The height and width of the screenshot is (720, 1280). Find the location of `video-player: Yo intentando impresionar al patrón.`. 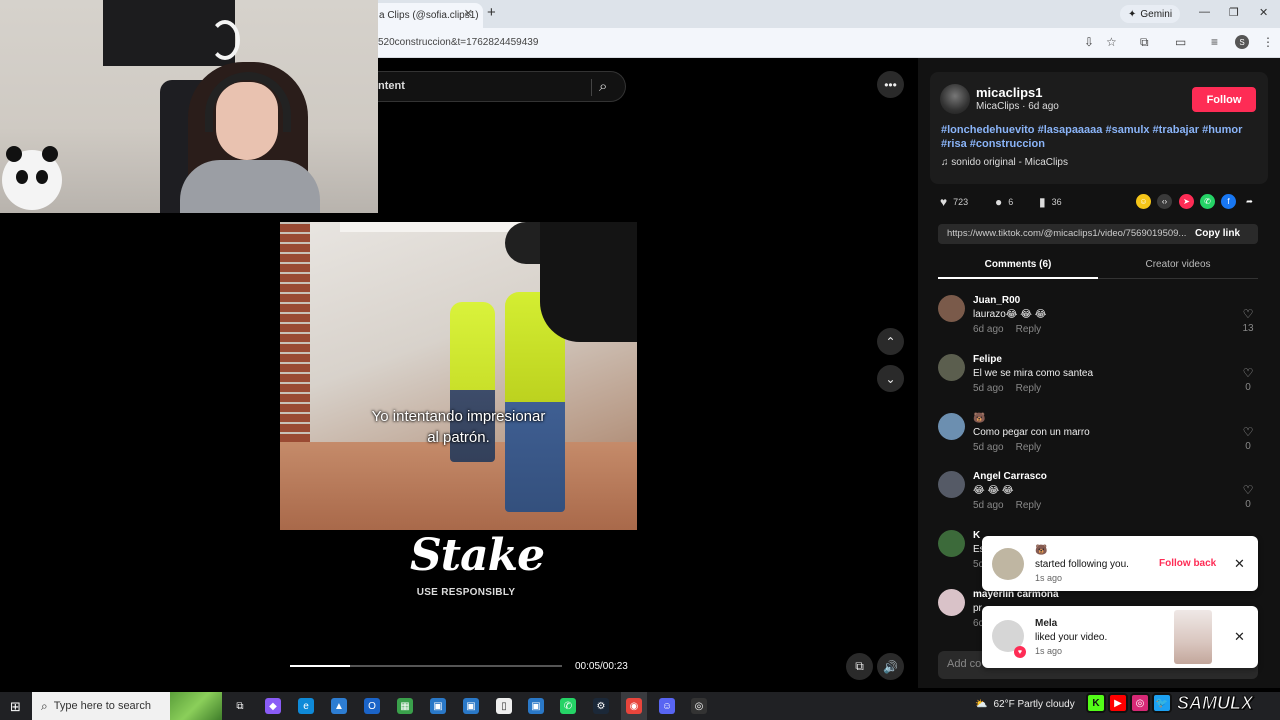

video-player: Yo intentando impresionar al patrón. is located at coordinates (458, 376).